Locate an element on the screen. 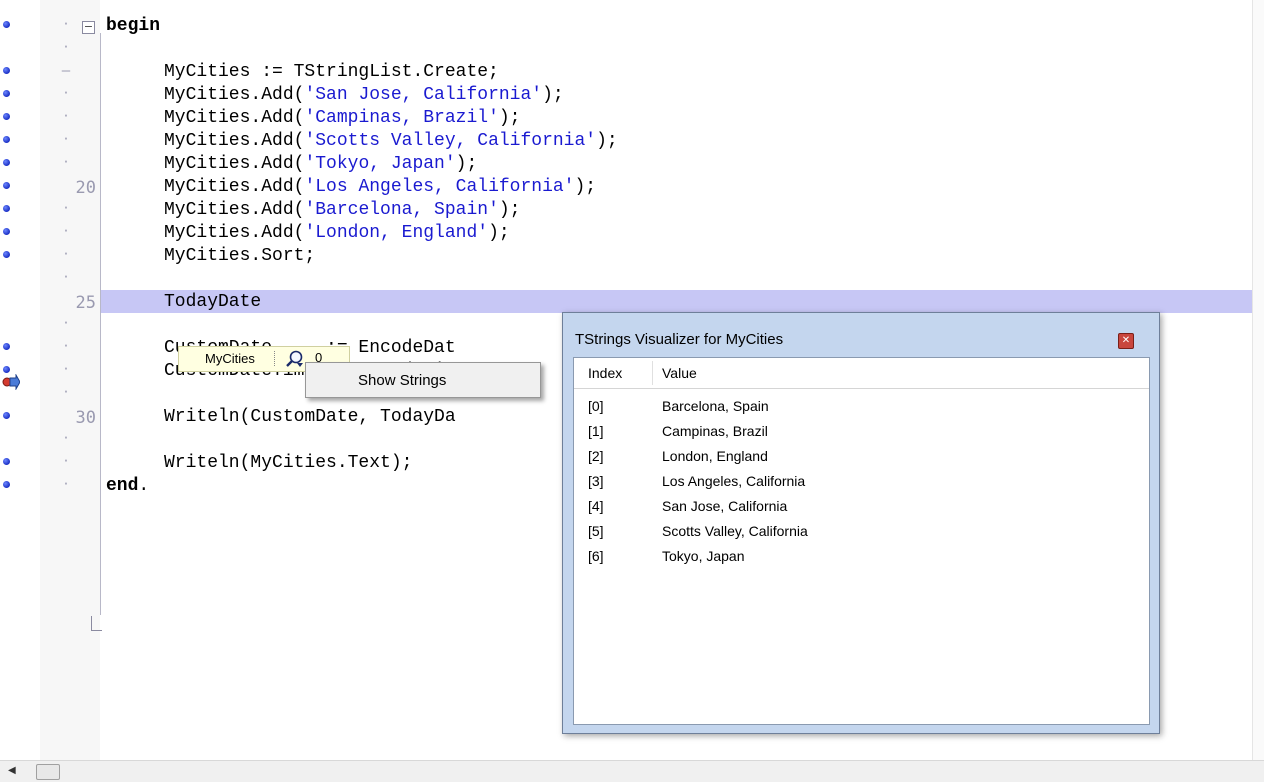 This screenshot has height=782, width=1264. horizontal-scrollbar: ◀ is located at coordinates (632, 771).